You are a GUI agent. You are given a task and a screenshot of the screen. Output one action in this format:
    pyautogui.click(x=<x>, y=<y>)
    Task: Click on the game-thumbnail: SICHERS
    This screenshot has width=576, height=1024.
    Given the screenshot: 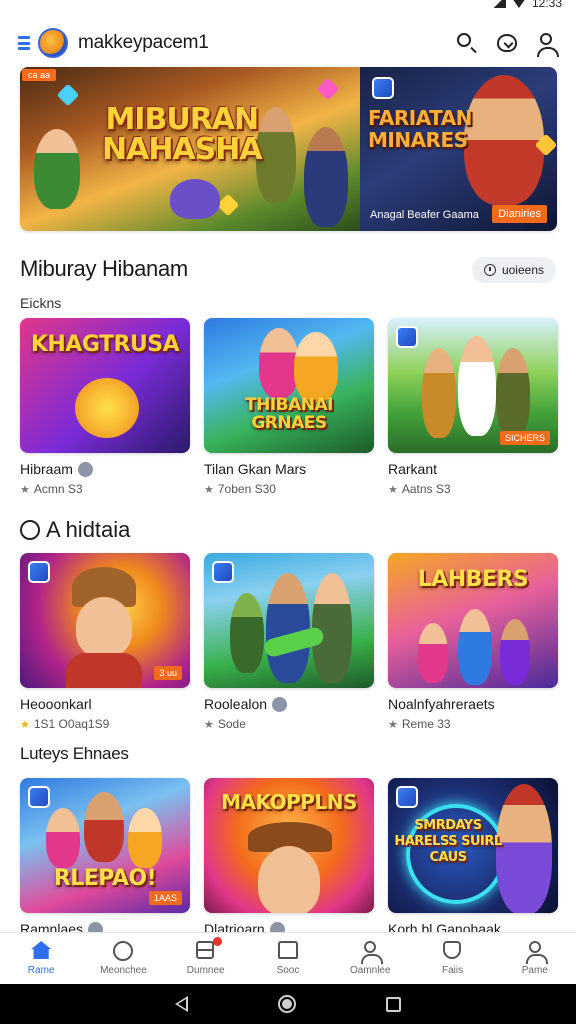 What is the action you would take?
    pyautogui.click(x=473, y=385)
    